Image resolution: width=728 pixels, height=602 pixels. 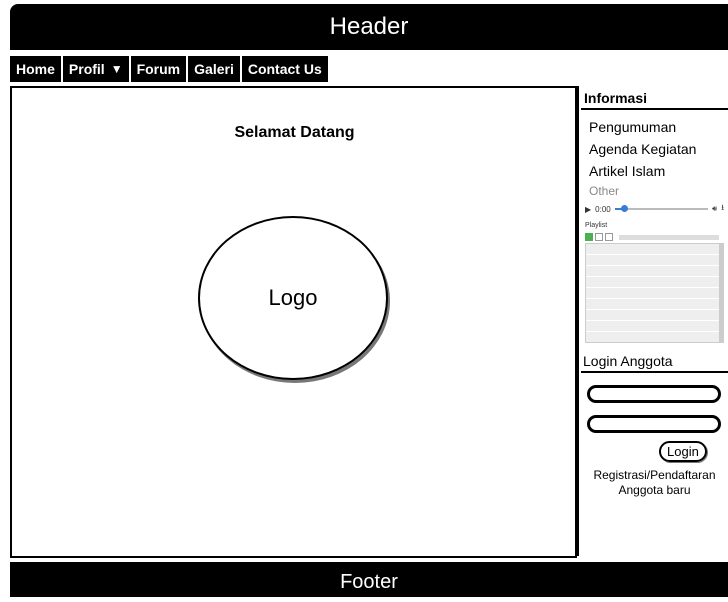 I want to click on playlist-controls, so click(x=654, y=237).